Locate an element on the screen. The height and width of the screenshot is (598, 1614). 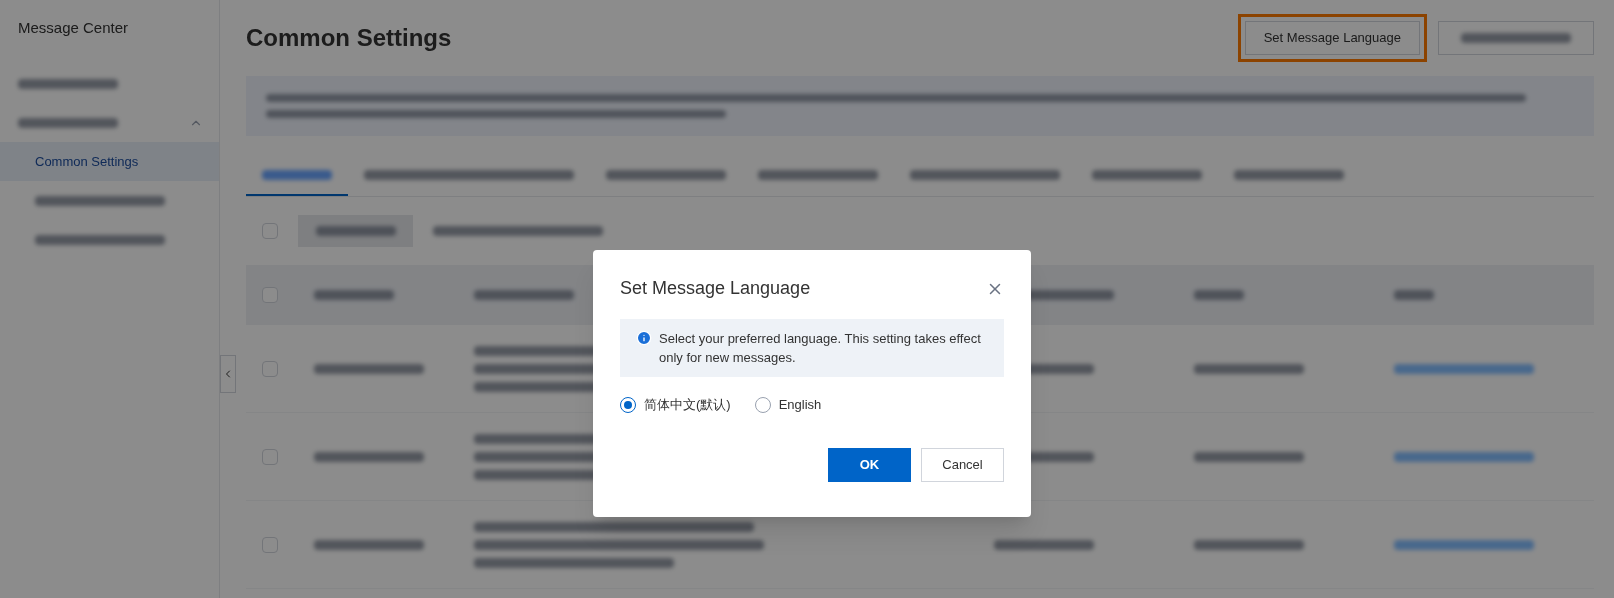
dialog-title: Set Message Language is located at coordinates (715, 288).